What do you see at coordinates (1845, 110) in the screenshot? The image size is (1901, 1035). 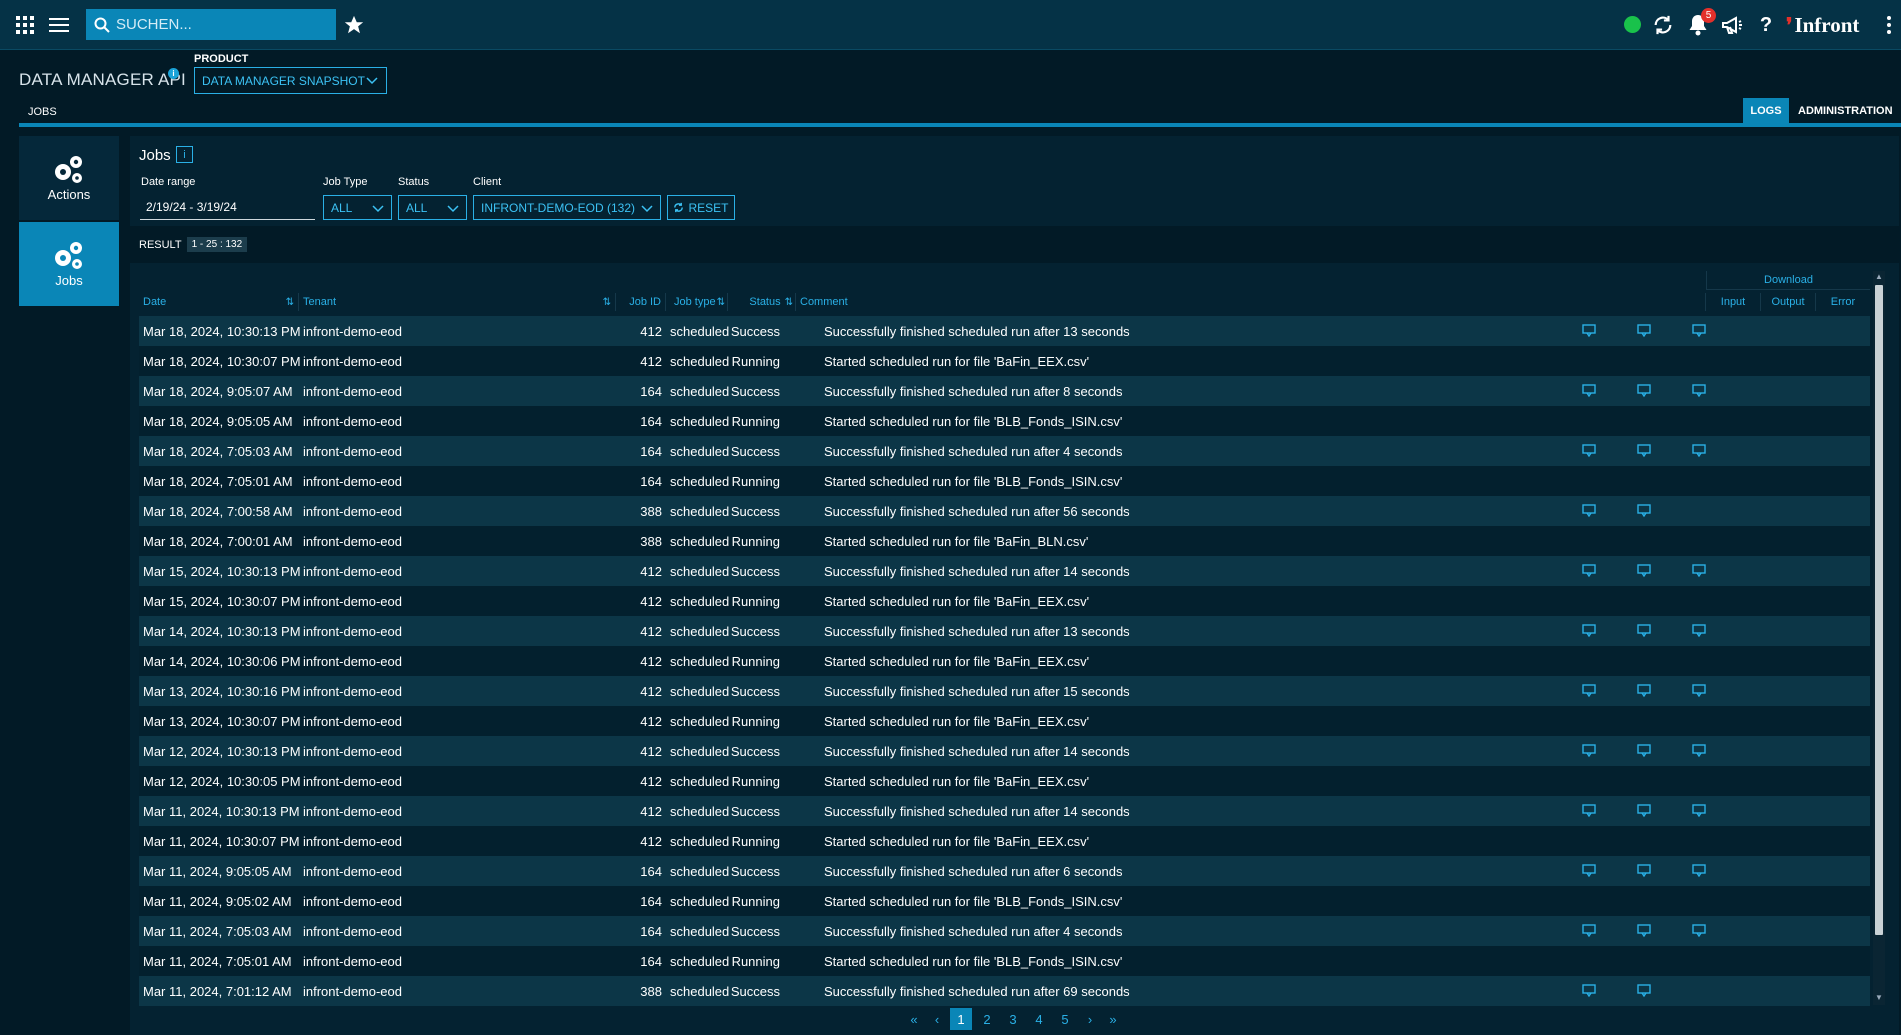 I see `tab-administration: ADMINISTRATION` at bounding box center [1845, 110].